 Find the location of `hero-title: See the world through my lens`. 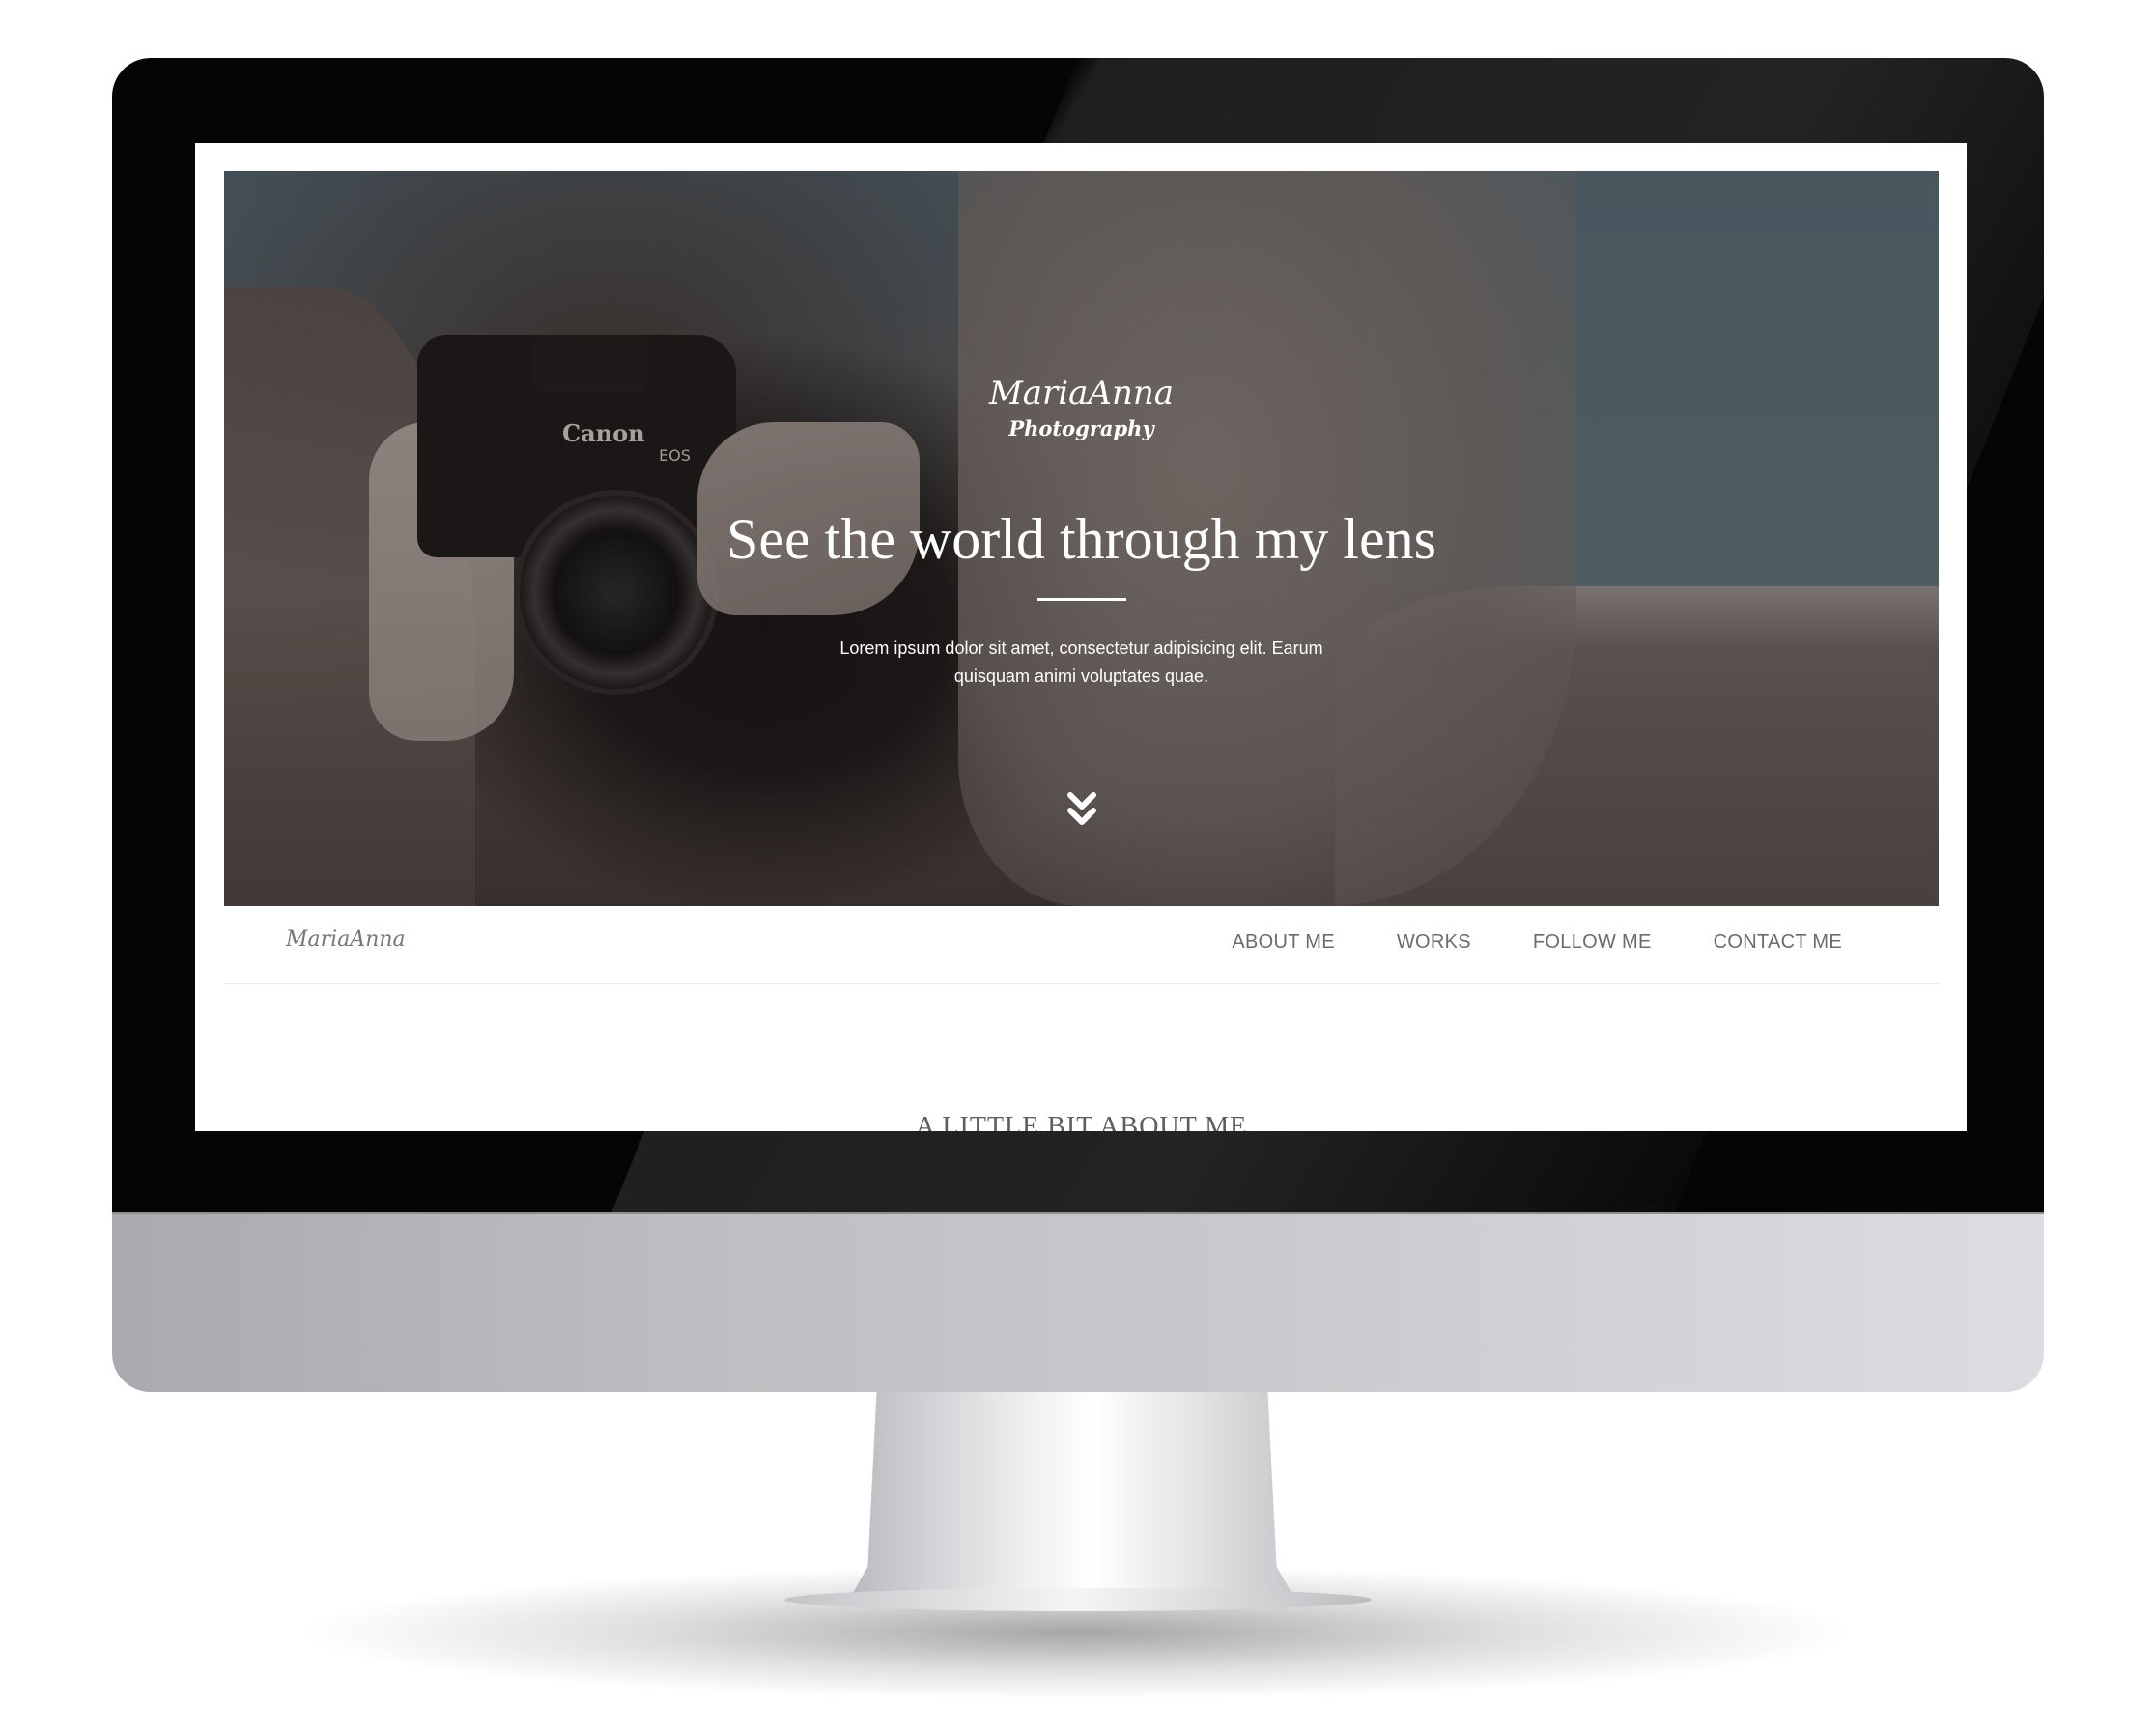

hero-title: See the world through my lens is located at coordinates (1081, 539).